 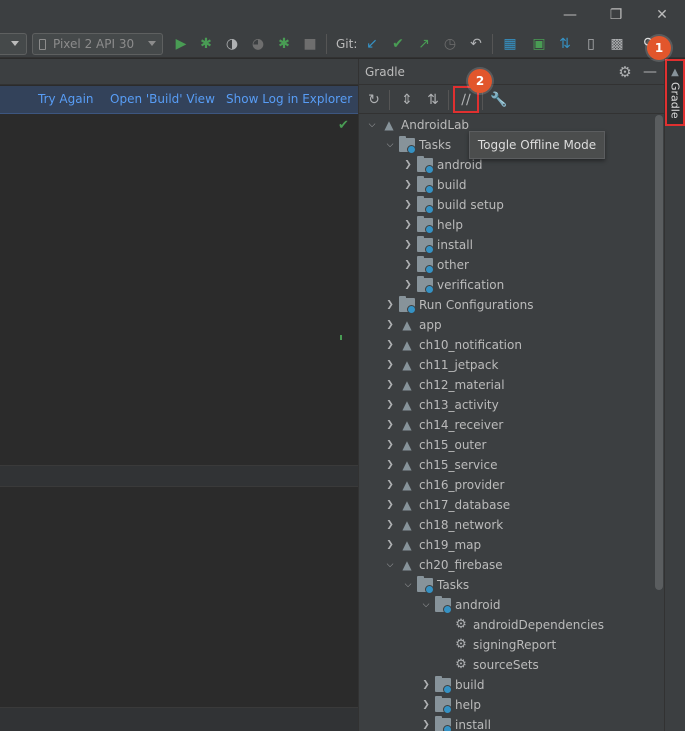 I want to click on tree-node: ❯ ▲ ch15_service, so click(x=440, y=465).